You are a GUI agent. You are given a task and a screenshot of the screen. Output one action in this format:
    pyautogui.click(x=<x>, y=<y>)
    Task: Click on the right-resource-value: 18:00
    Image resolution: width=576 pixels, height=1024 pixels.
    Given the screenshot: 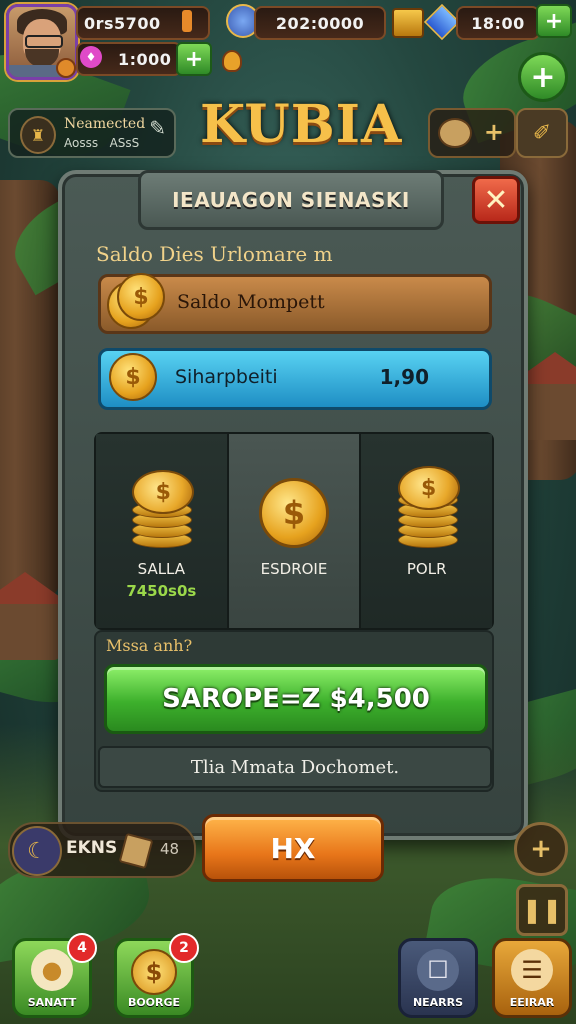 What is the action you would take?
    pyautogui.click(x=498, y=23)
    